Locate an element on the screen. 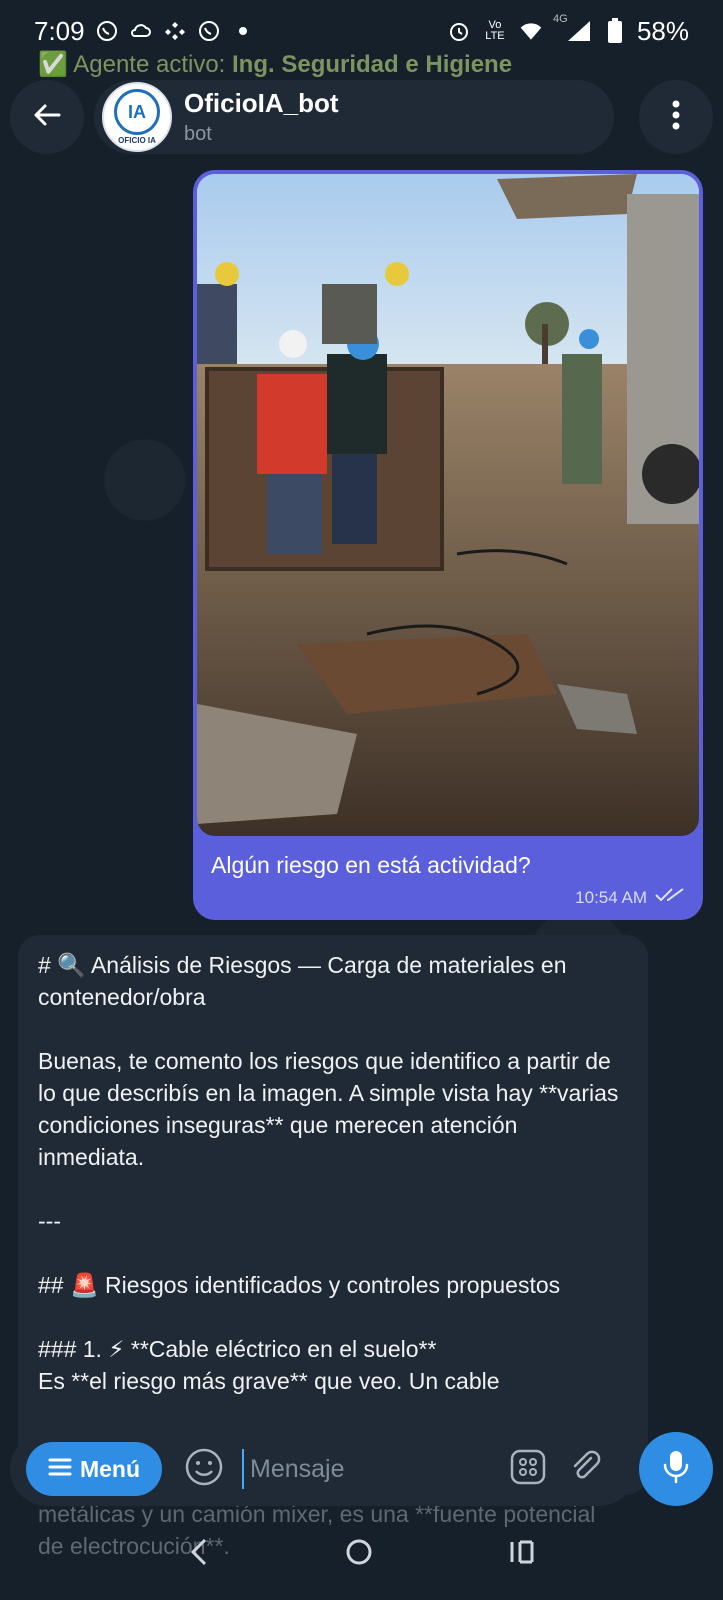 This screenshot has height=1600, width=723. avatar-text: OFICIO IA is located at coordinates (137, 140).